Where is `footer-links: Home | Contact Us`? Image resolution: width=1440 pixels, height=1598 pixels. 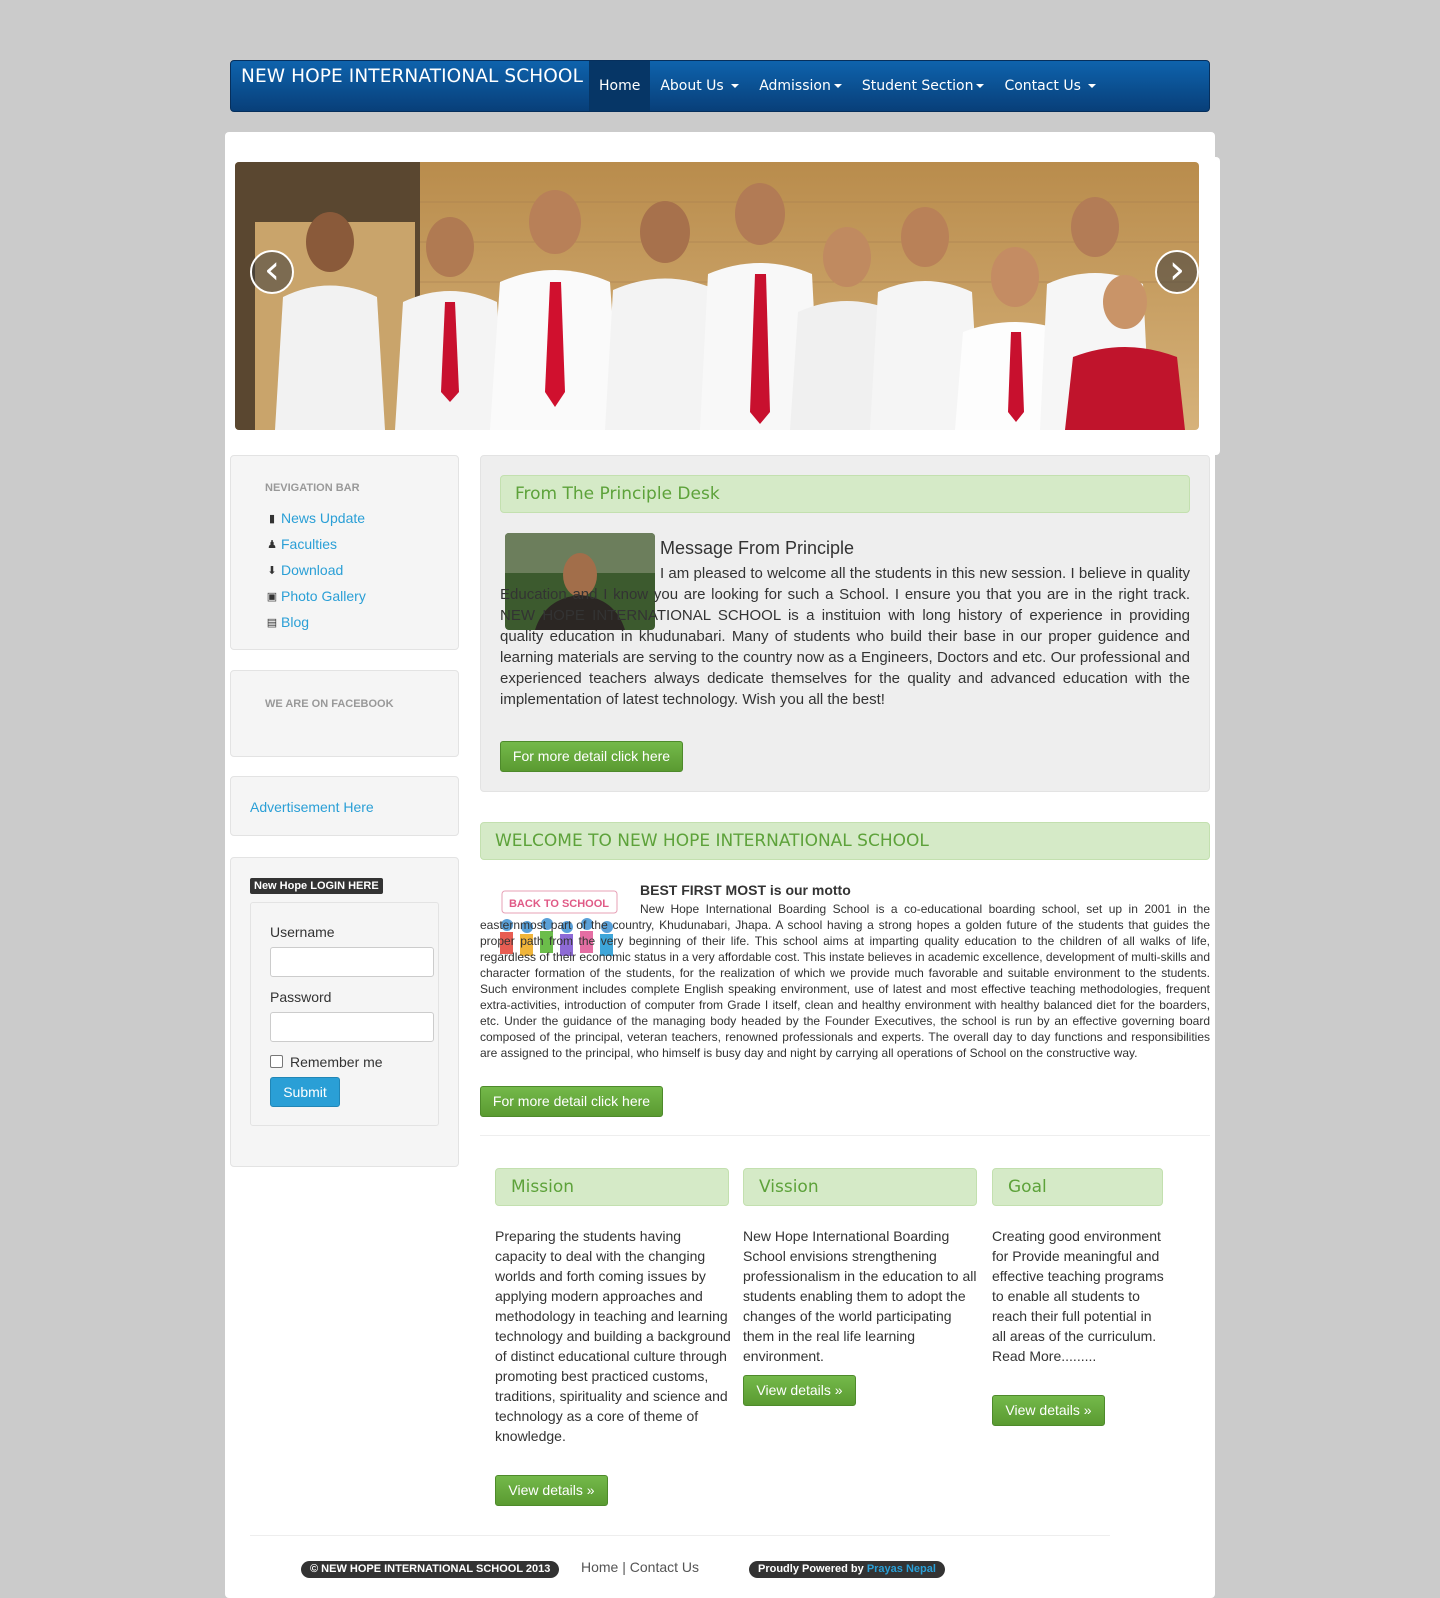
footer-links: Home | Contact Us is located at coordinates (640, 1567).